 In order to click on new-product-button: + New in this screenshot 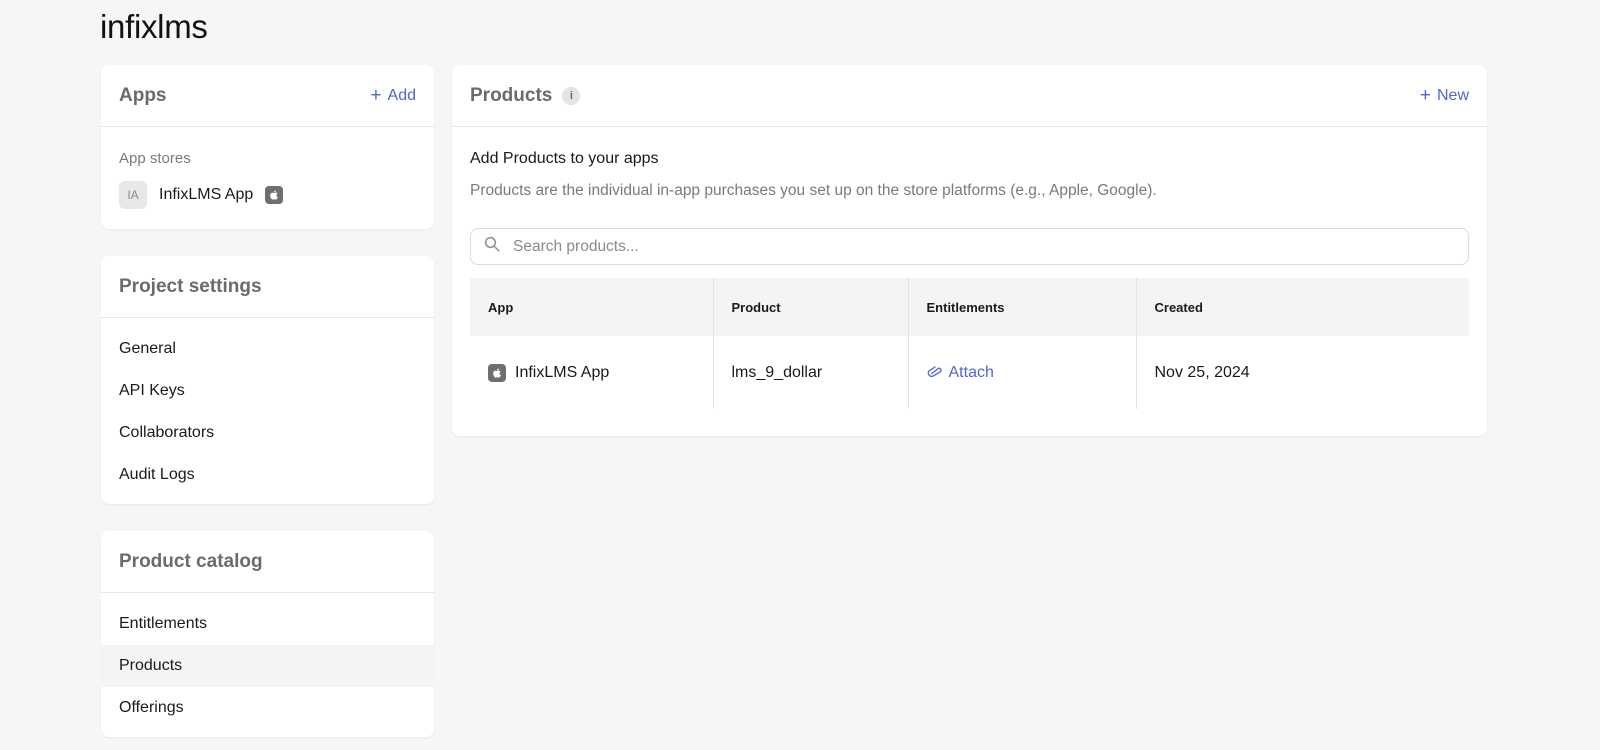, I will do `click(1444, 95)`.